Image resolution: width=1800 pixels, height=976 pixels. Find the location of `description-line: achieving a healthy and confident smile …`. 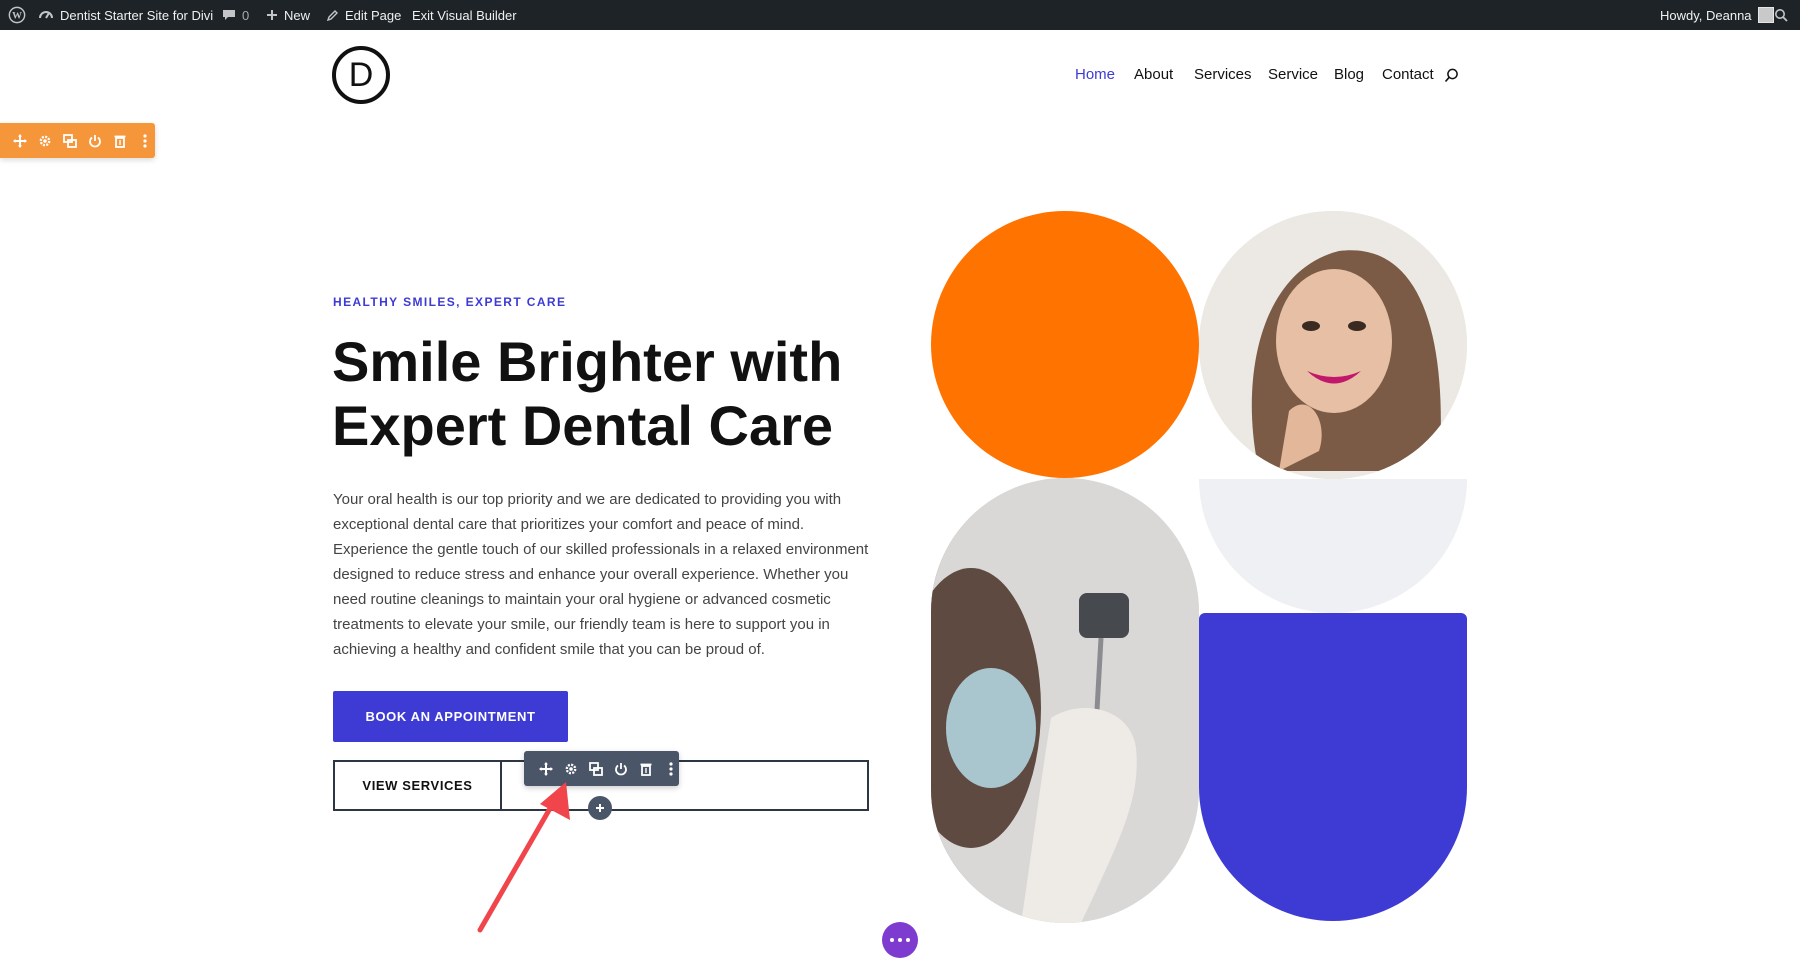

description-line: achieving a healthy and confident smile … is located at coordinates (549, 649).